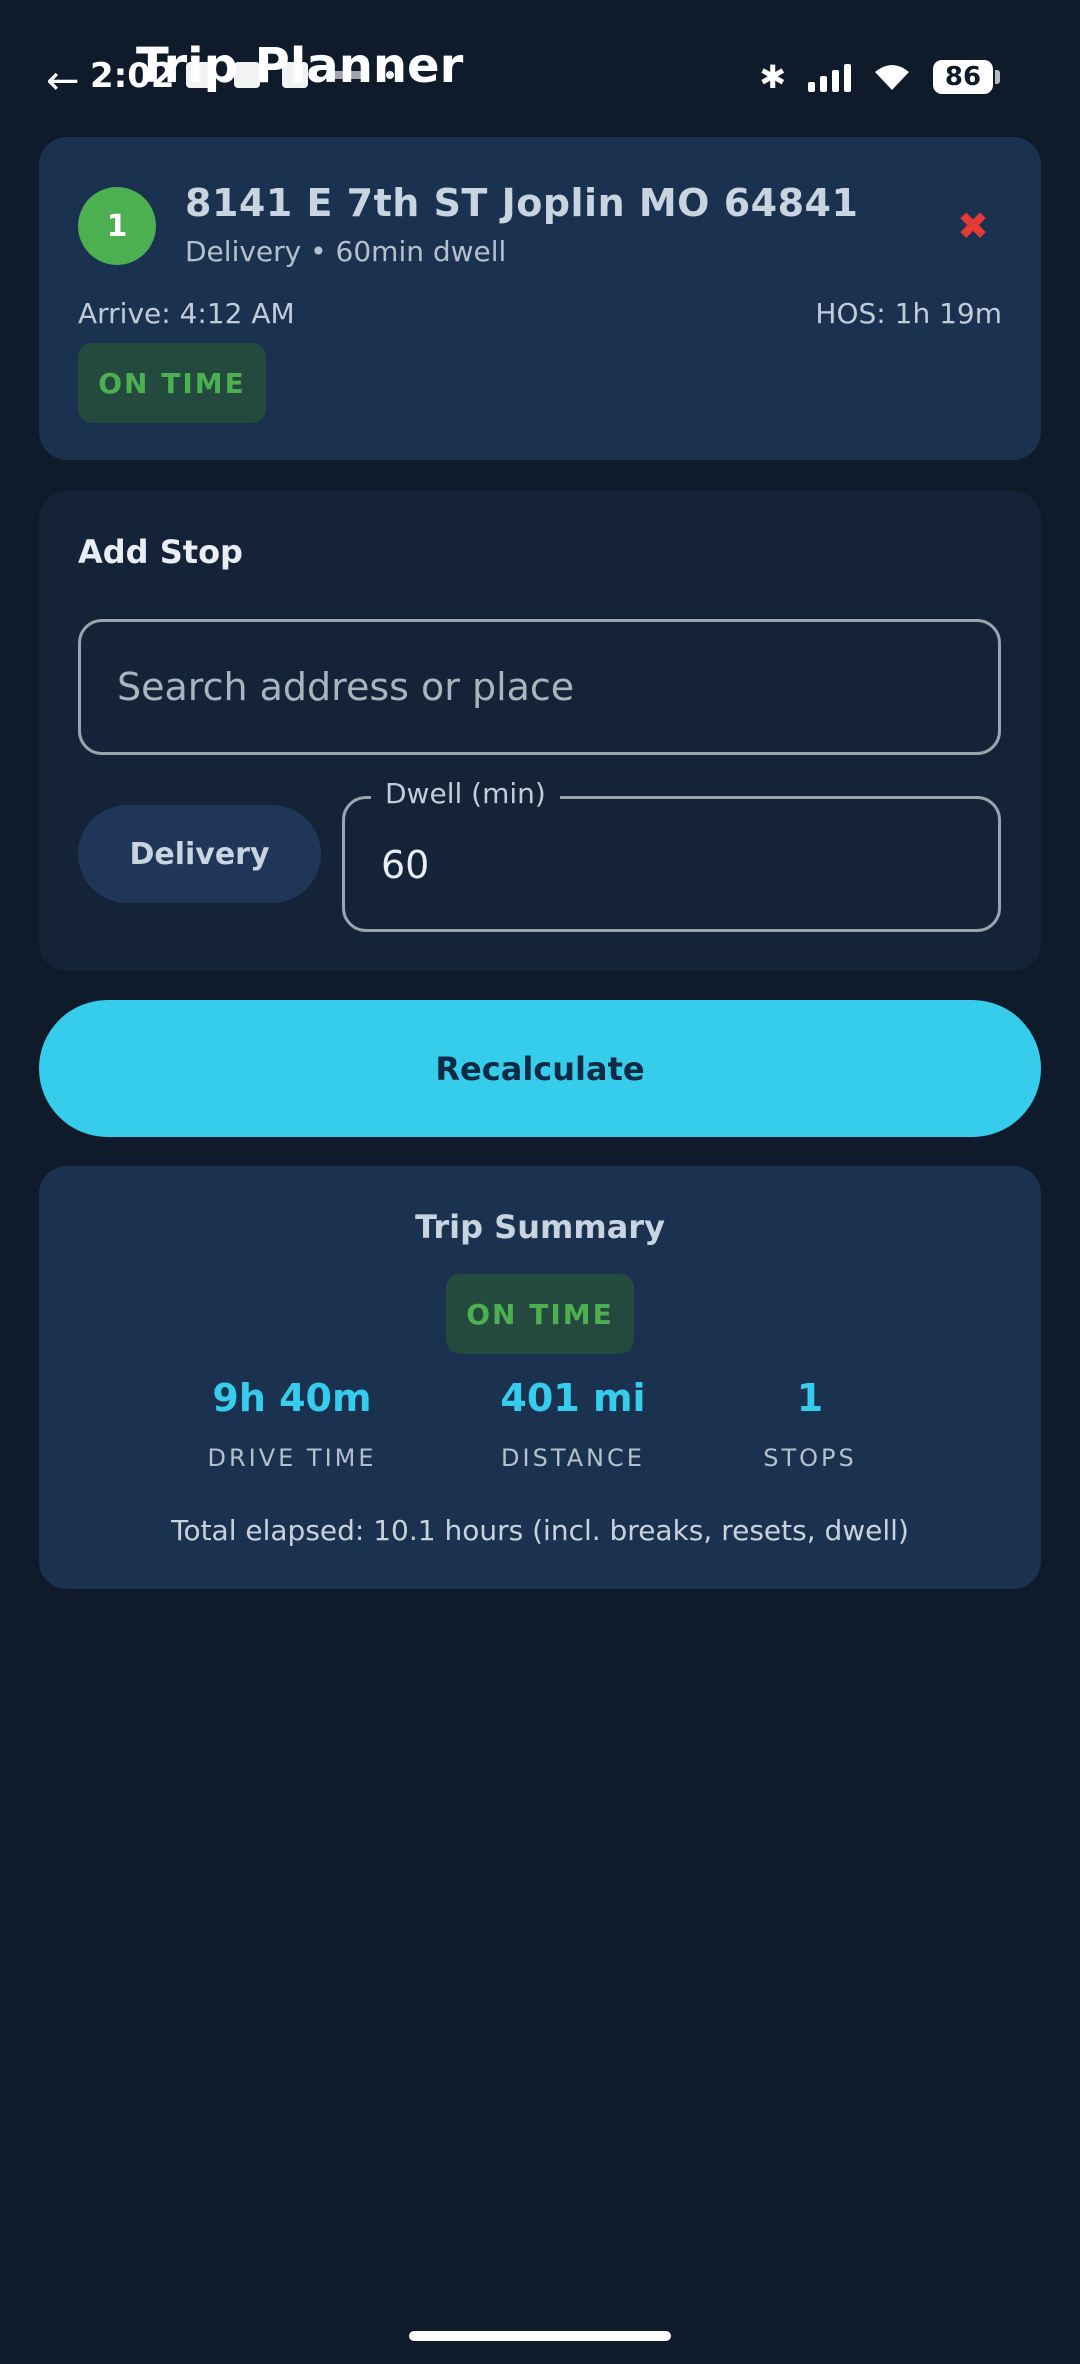 This screenshot has width=1080, height=2364. What do you see at coordinates (186, 313) in the screenshot?
I see `stop-arrive-time: Arrive: 4:12 AM` at bounding box center [186, 313].